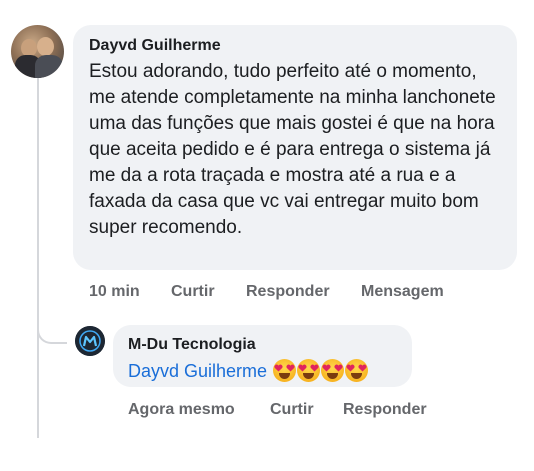 The height and width of the screenshot is (471, 534). Describe the element at coordinates (402, 292) in the screenshot. I see `message-button: Mensagem` at that location.